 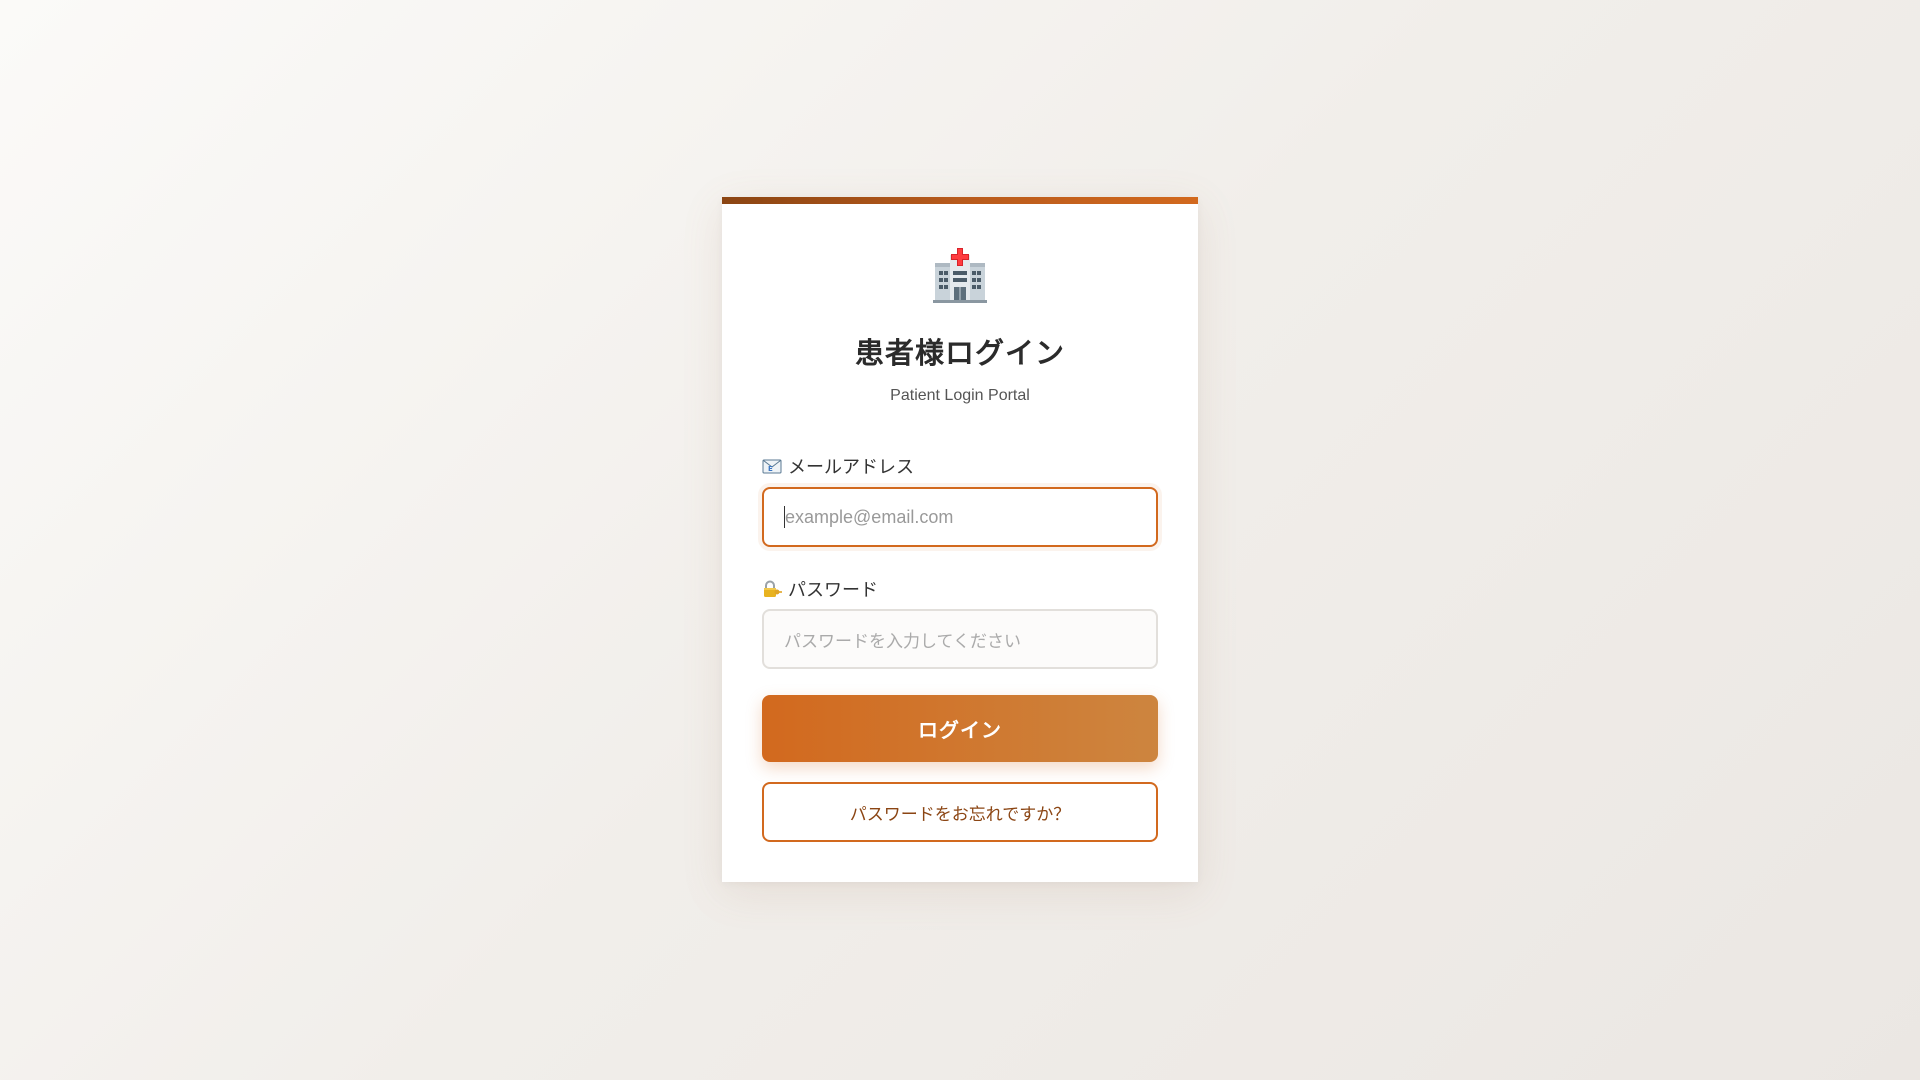 I want to click on svg-text: E, so click(x=770, y=469).